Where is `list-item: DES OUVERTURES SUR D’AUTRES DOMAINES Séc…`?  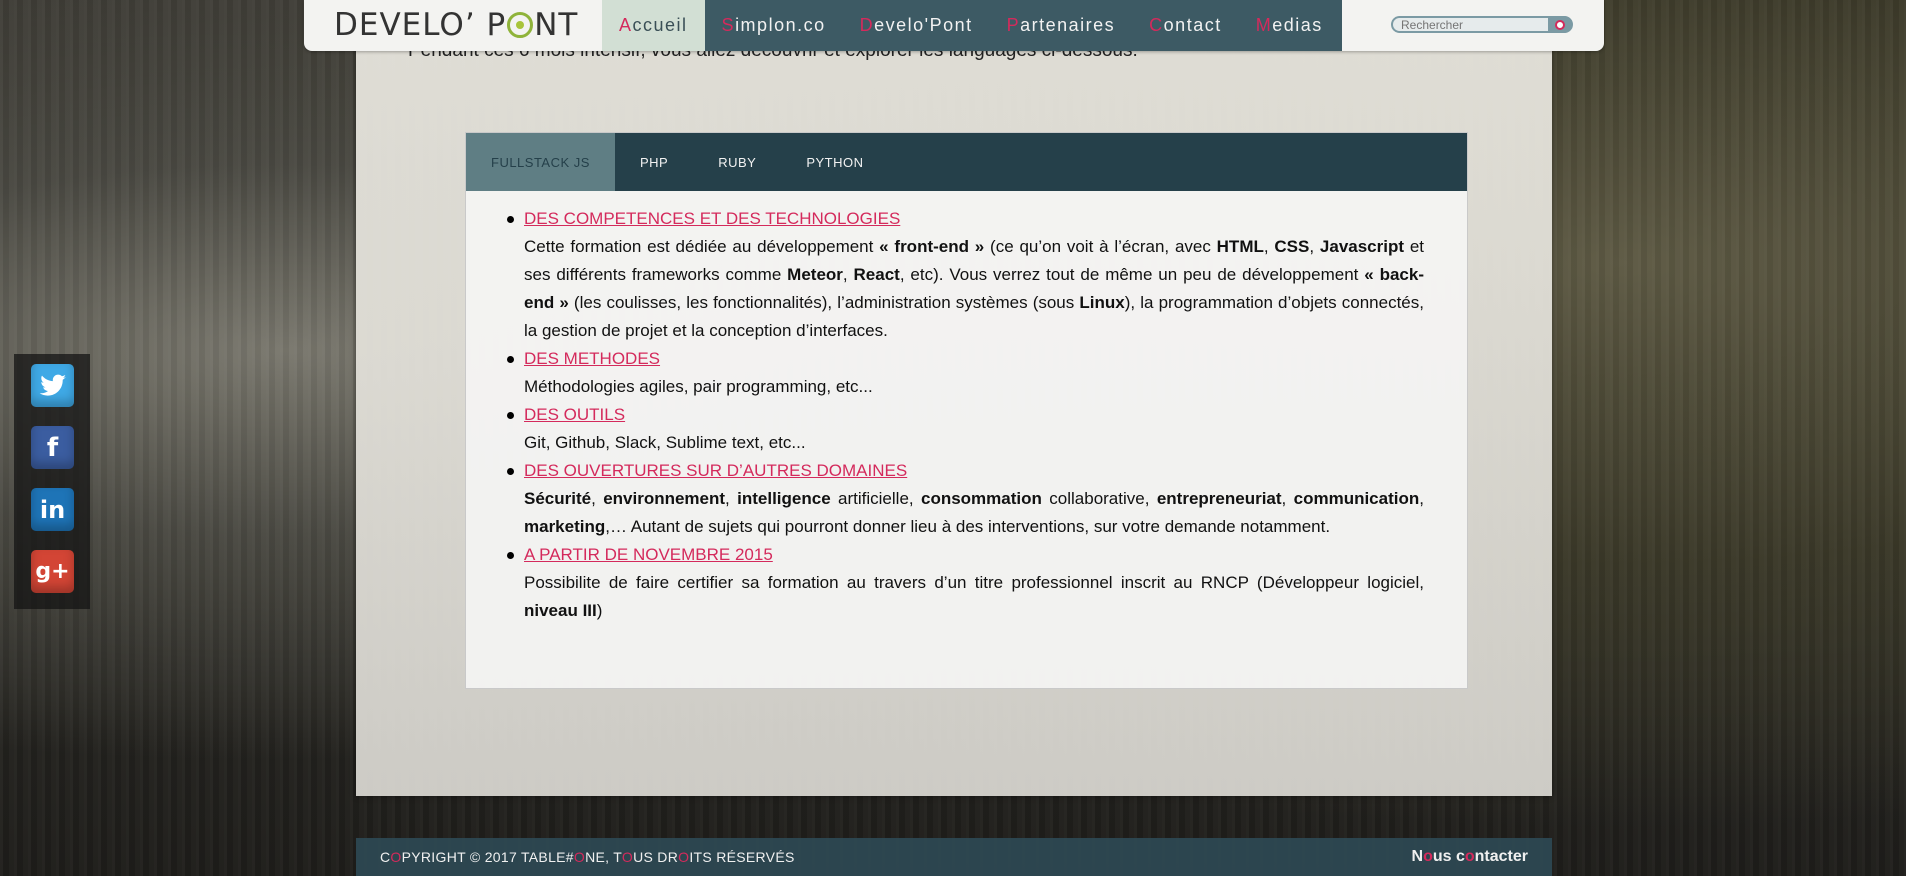 list-item: DES OUVERTURES SUR D’AUTRES DOMAINES Séc… is located at coordinates (965, 499).